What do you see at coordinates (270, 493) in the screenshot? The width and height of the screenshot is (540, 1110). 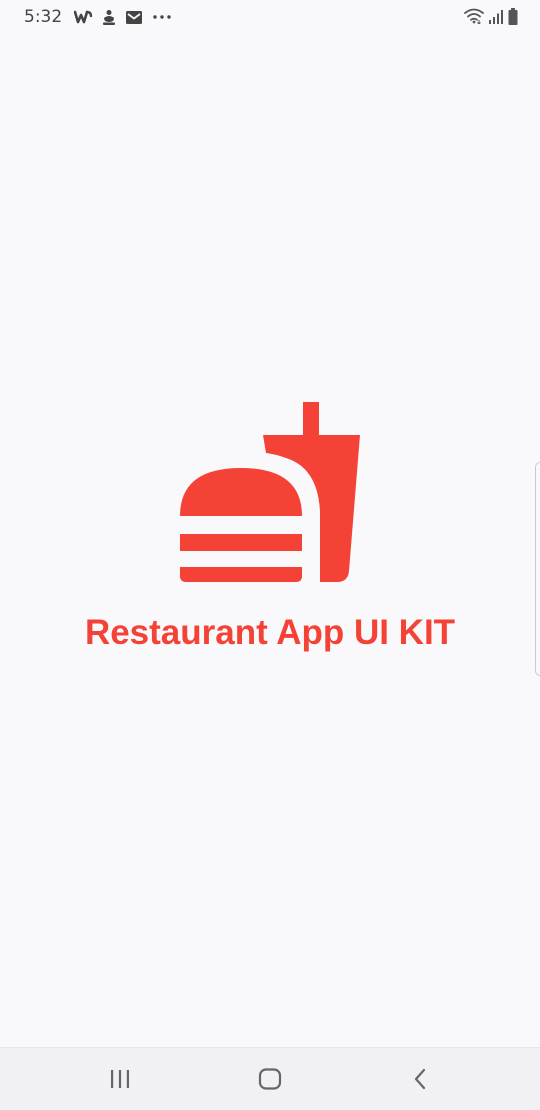 I see `burger-and-drink-icon` at bounding box center [270, 493].